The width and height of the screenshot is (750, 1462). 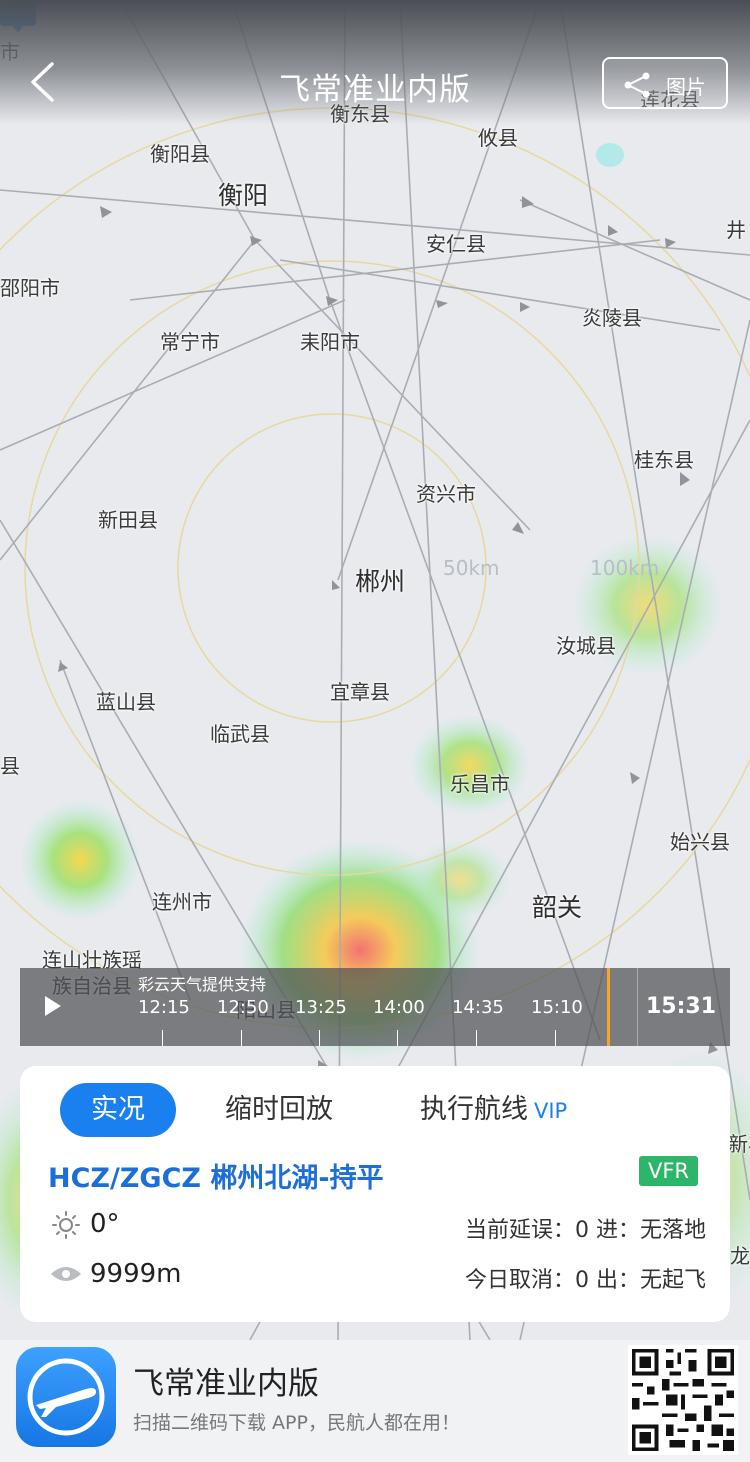 I want to click on map-city-label: 龙, so click(x=740, y=1256).